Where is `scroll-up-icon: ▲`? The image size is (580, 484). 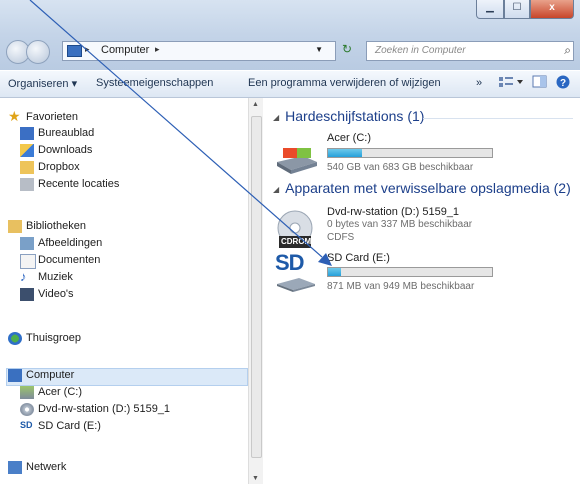
scroll-up-icon: ▲ is located at coordinates (255, 104).